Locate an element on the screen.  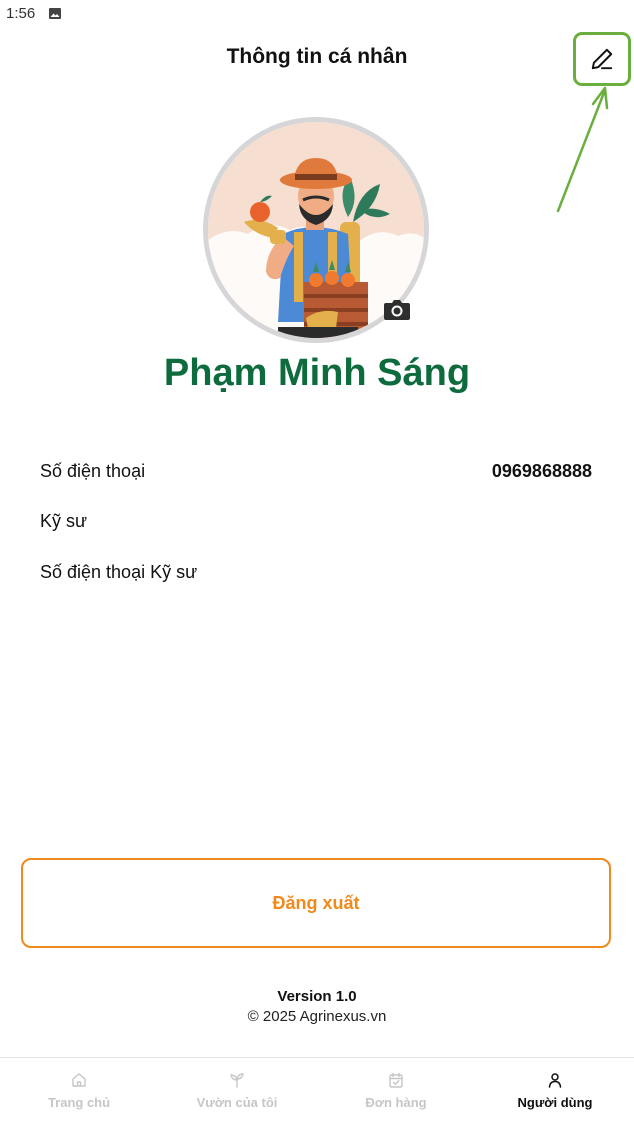
copyright: © 2025 Agrinexus.vn is located at coordinates (317, 1016).